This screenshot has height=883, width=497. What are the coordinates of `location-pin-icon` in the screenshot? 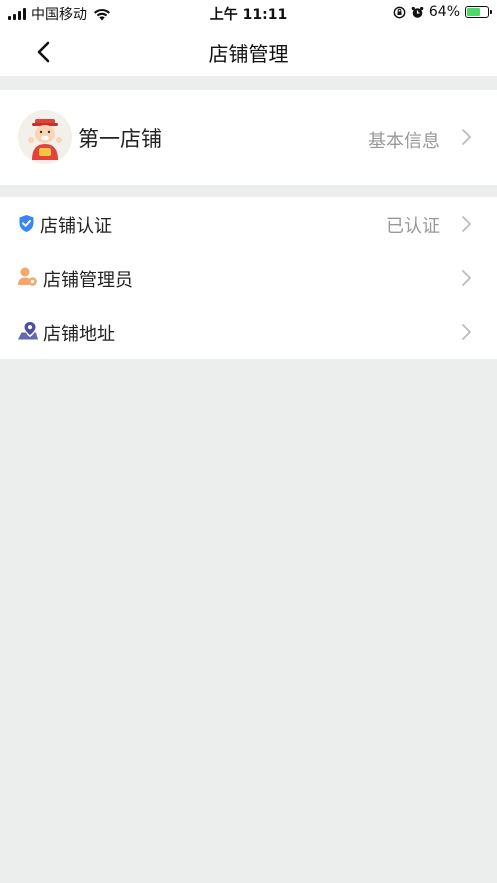 It's located at (28, 331).